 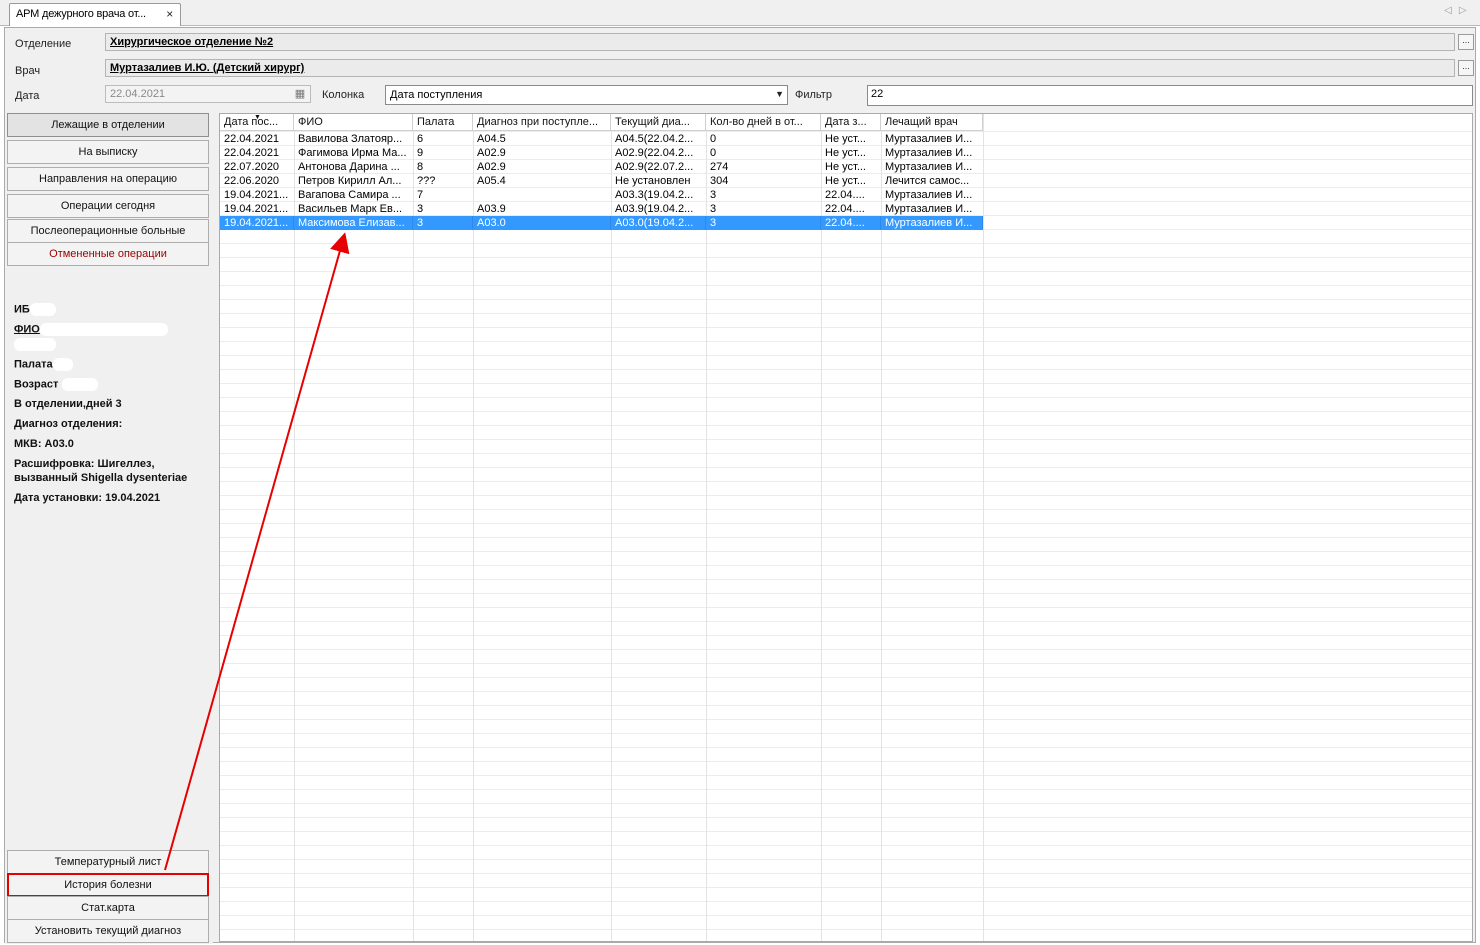 I want to click on cell-ward: 7, so click(x=420, y=195).